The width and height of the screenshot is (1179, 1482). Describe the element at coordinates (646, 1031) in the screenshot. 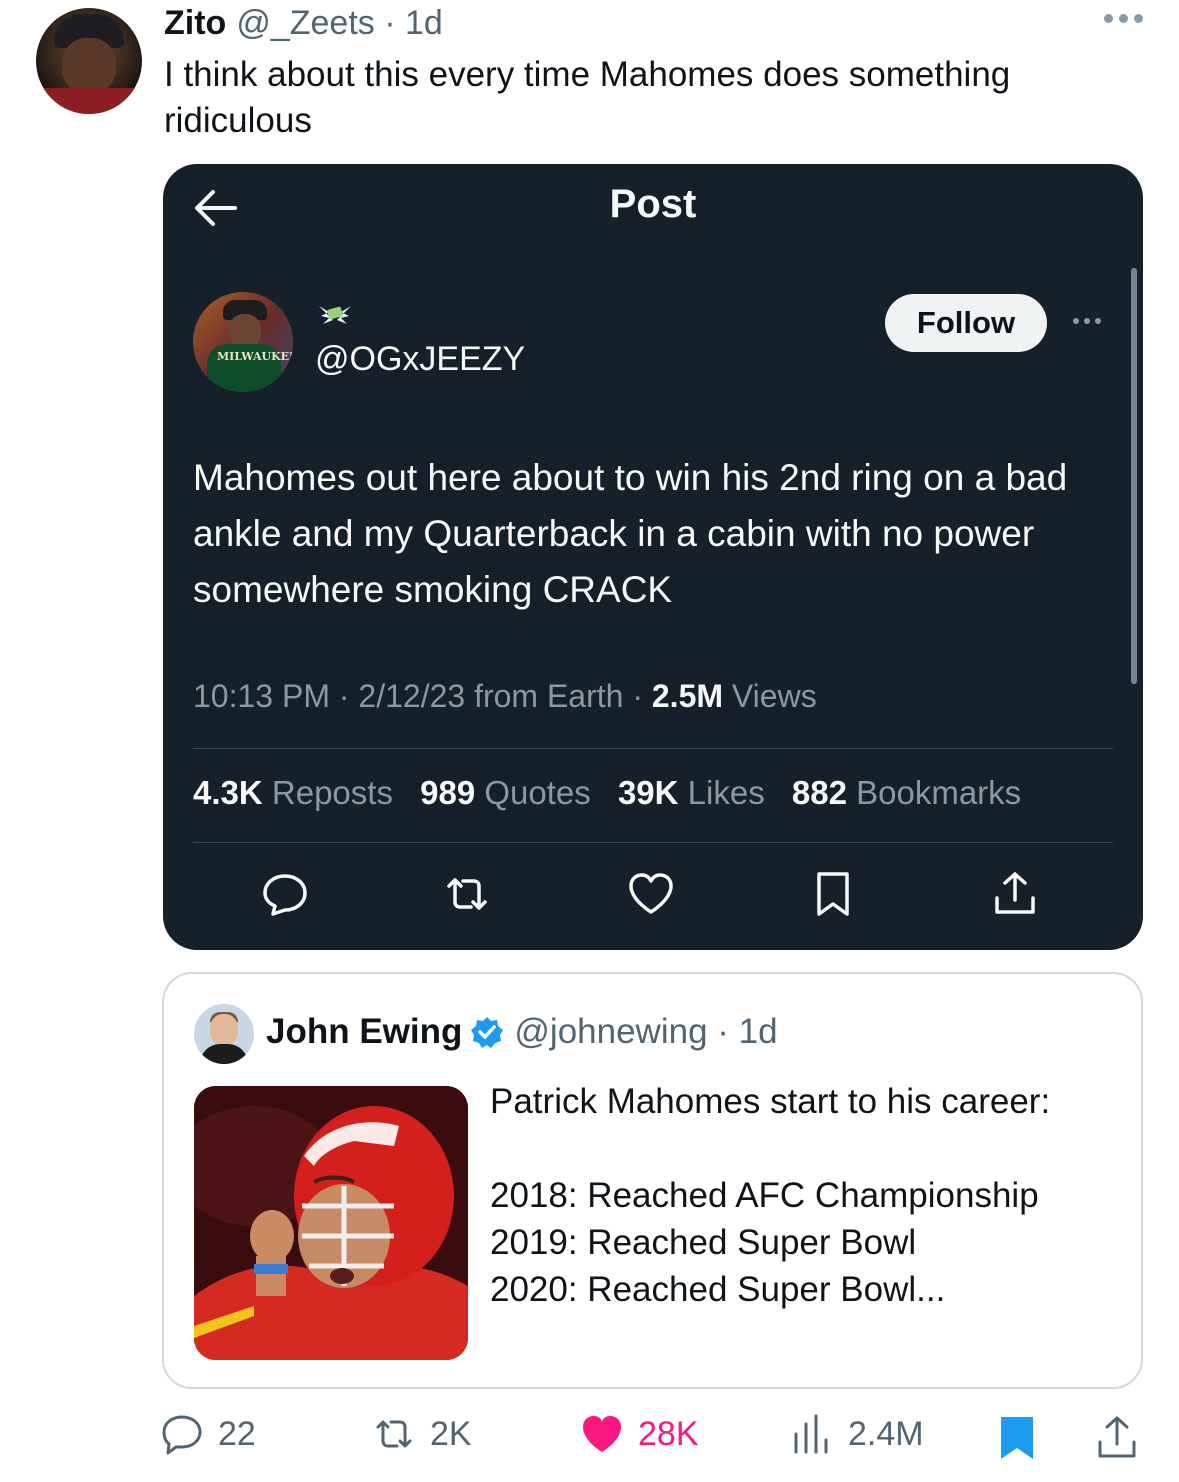

I see `quoted-author-meta: @johnewing · 1d` at that location.